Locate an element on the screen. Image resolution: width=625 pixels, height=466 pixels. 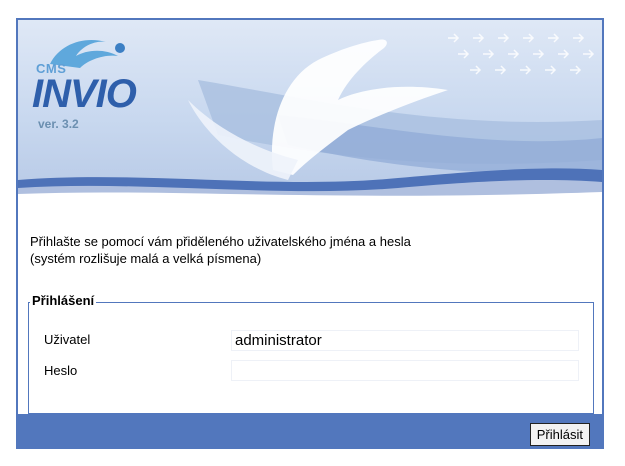
password-label: Heslo is located at coordinates (61, 370).